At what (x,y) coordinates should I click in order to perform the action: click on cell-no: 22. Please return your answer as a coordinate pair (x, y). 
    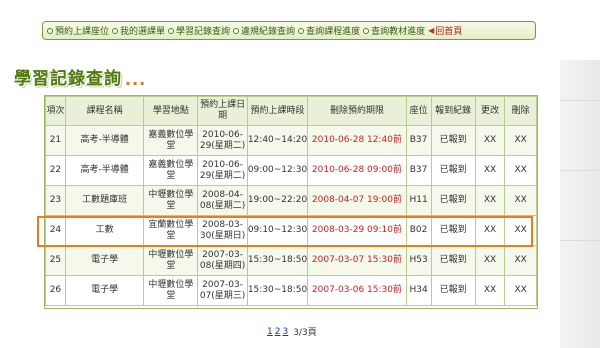
    Looking at the image, I should click on (55, 170).